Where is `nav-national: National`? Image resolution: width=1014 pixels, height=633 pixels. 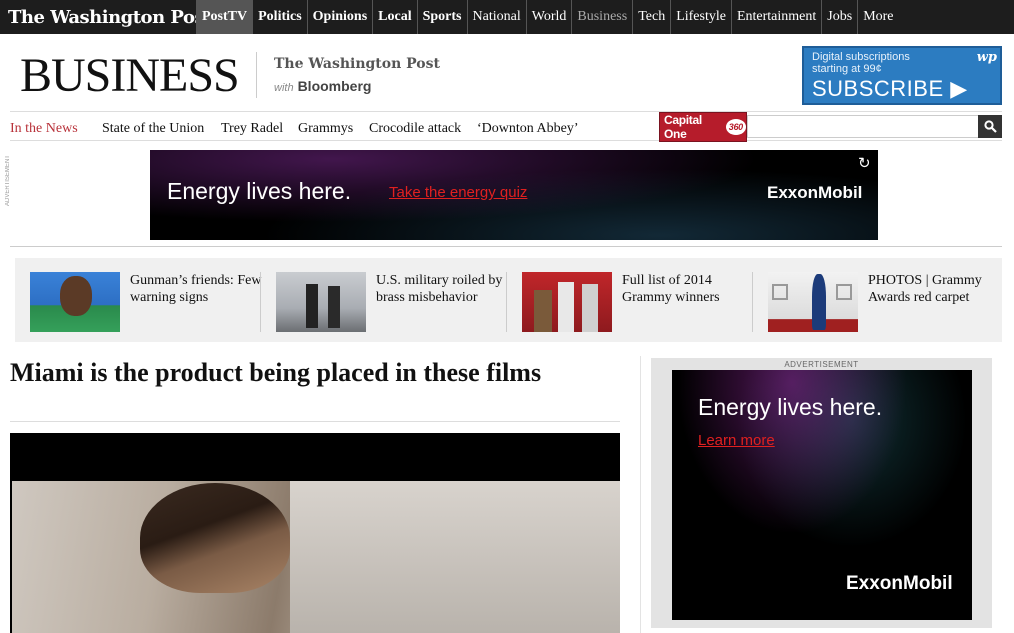
nav-national: National is located at coordinates (496, 17).